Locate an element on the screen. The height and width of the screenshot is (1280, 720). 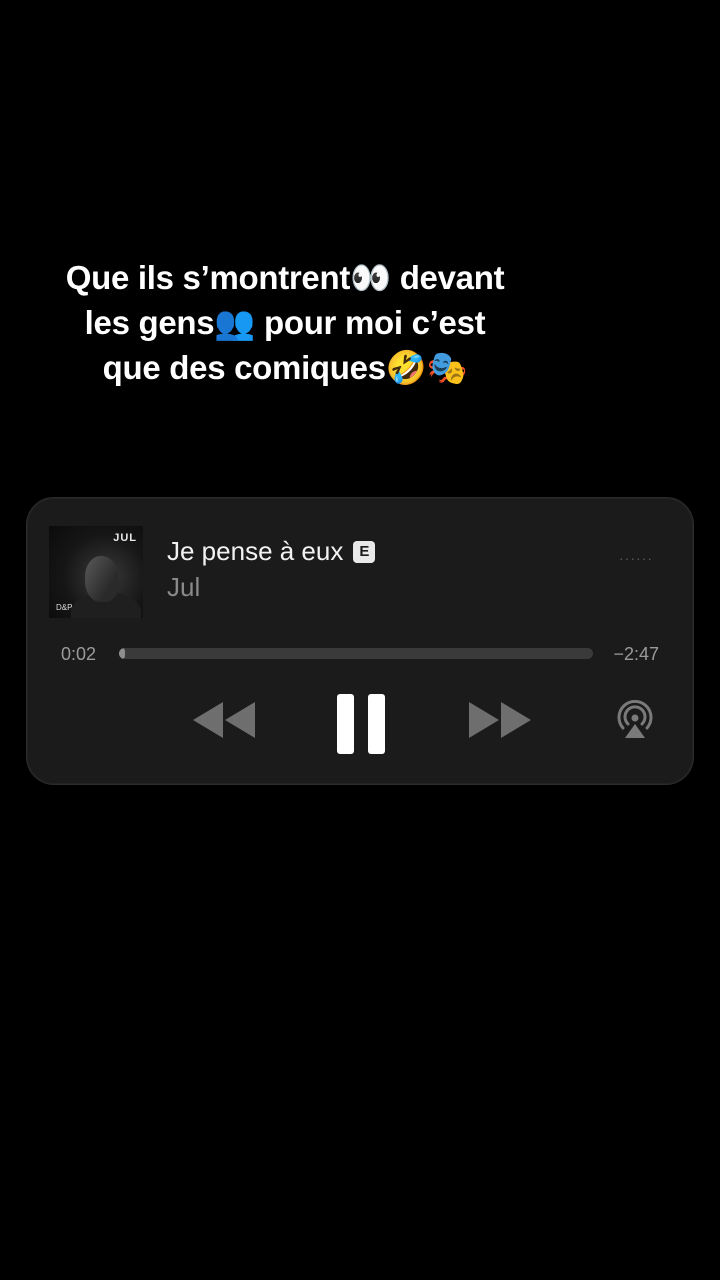
album-art-artist-mark: JUL is located at coordinates (125, 538).